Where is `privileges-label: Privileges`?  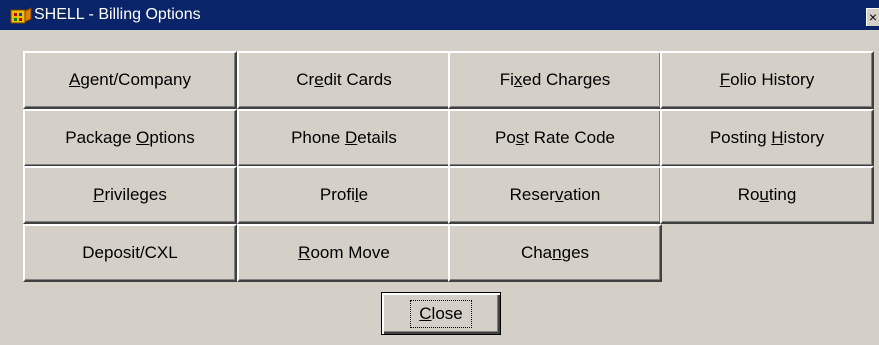 privileges-label: Privileges is located at coordinates (130, 194).